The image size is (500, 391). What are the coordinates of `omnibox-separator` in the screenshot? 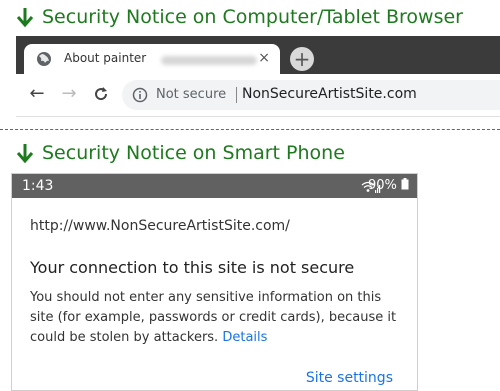 It's located at (236, 95).